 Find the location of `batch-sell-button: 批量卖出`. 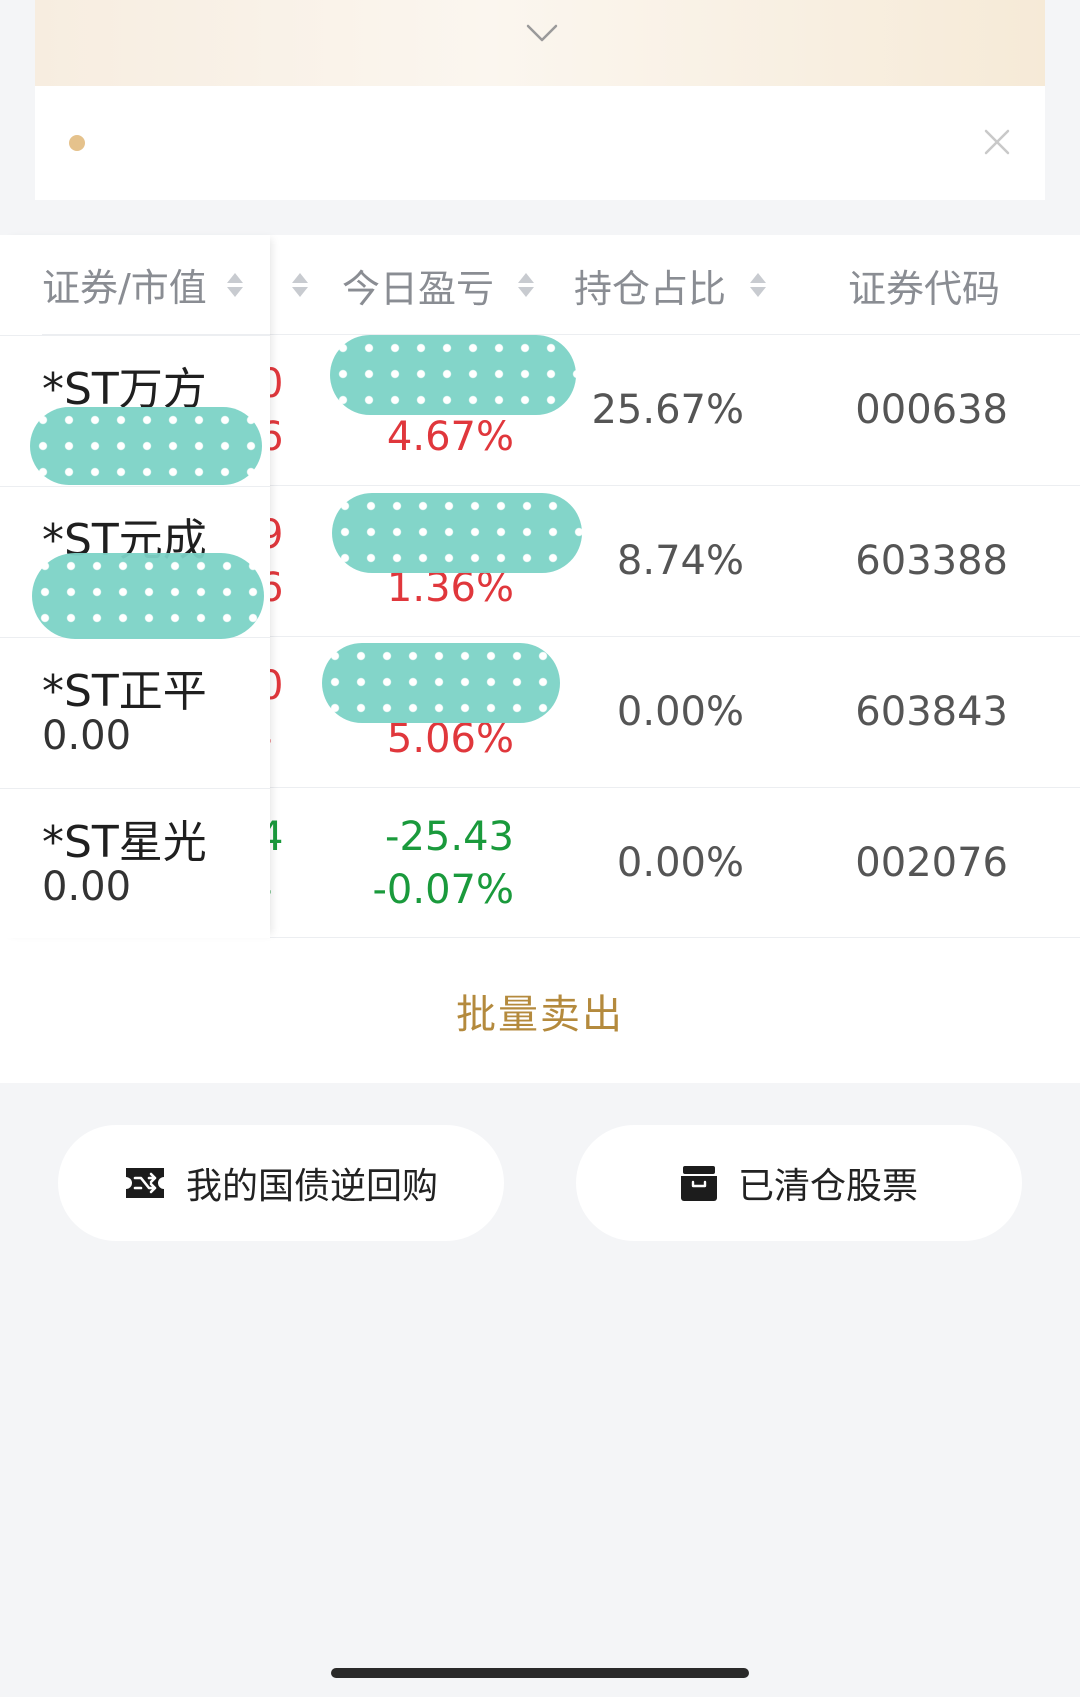

batch-sell-button: 批量卖出 is located at coordinates (540, 1010).